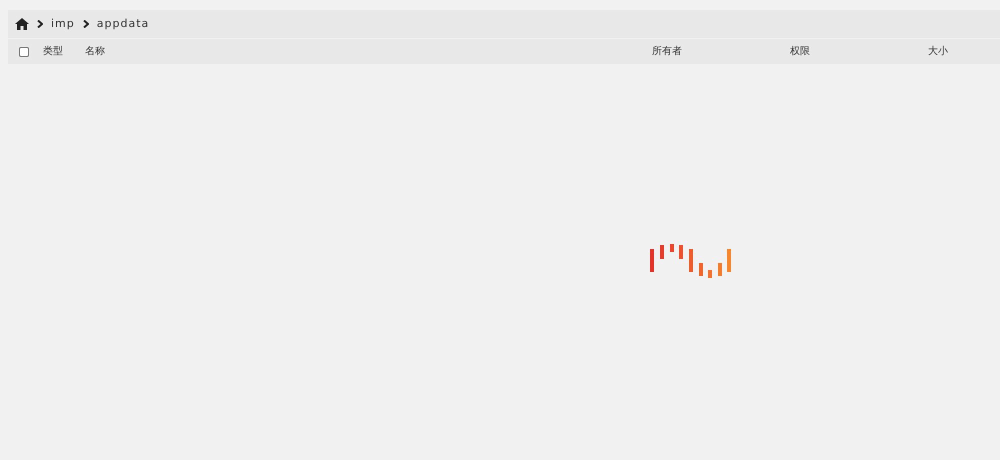 This screenshot has width=1000, height=460. Describe the element at coordinates (95, 51) in the screenshot. I see `column-header: 名称` at that location.